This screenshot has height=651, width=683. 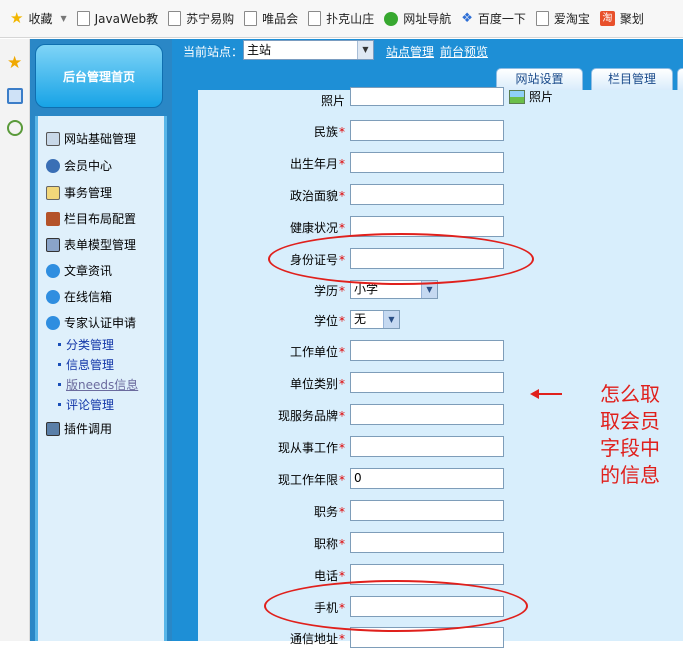 I want to click on nav-item-expert: 专家认证申请, so click(x=91, y=322).